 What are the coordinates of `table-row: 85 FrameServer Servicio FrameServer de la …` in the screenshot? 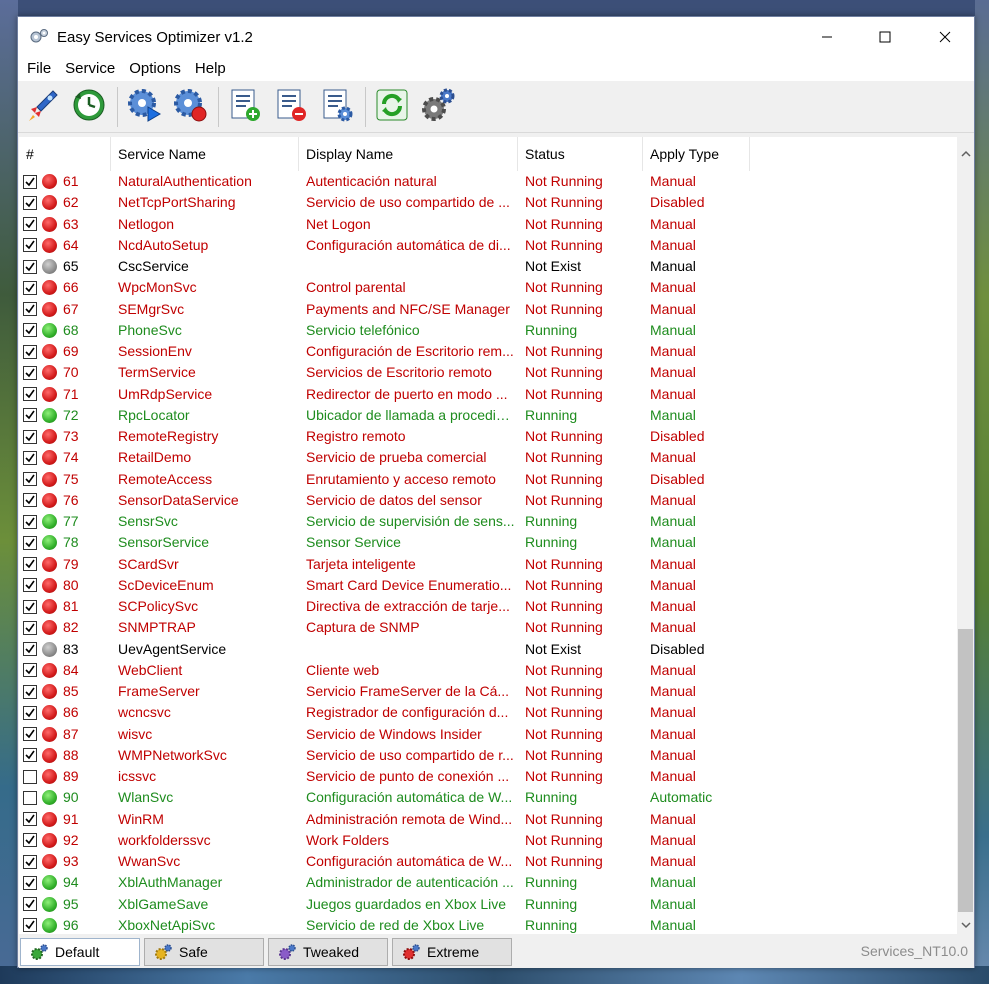 It's located at (488, 691).